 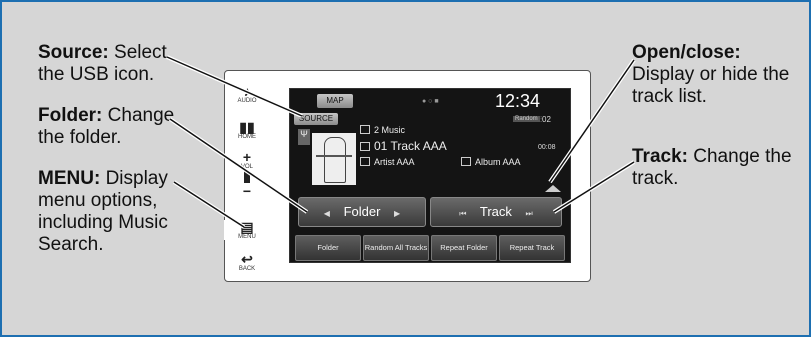 What do you see at coordinates (209, 204) in the screenshot?
I see `leader-menu` at bounding box center [209, 204].